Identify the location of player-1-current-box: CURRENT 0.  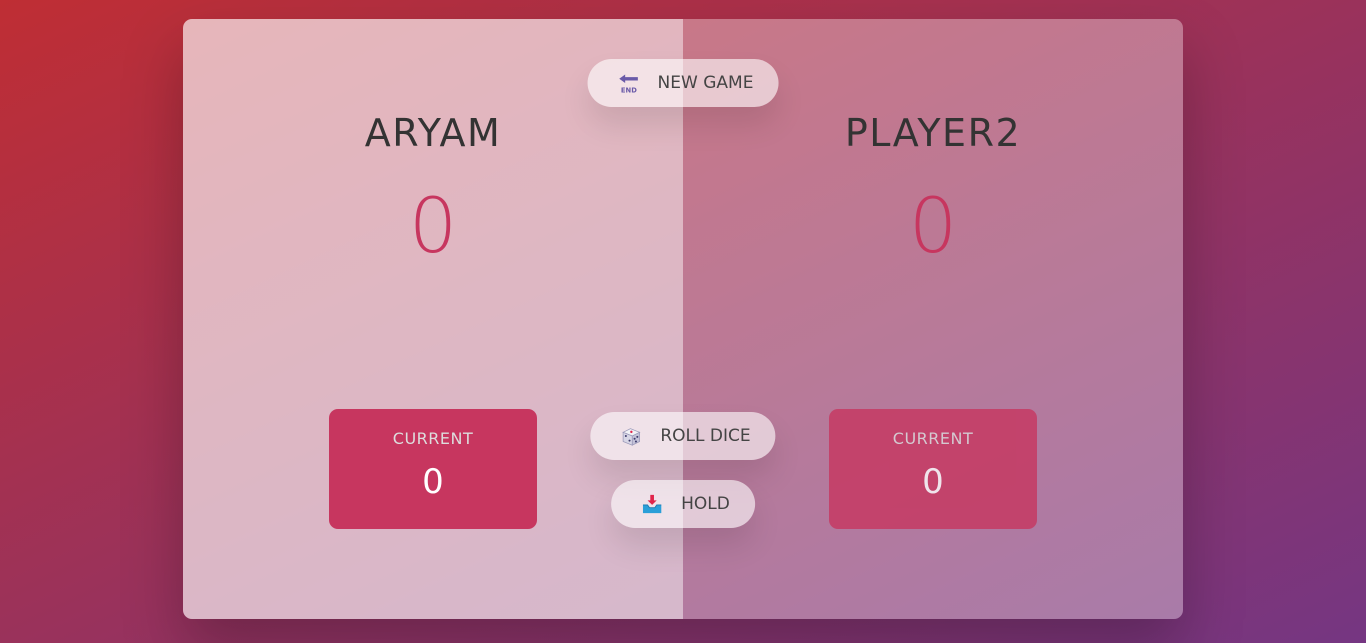
(433, 469).